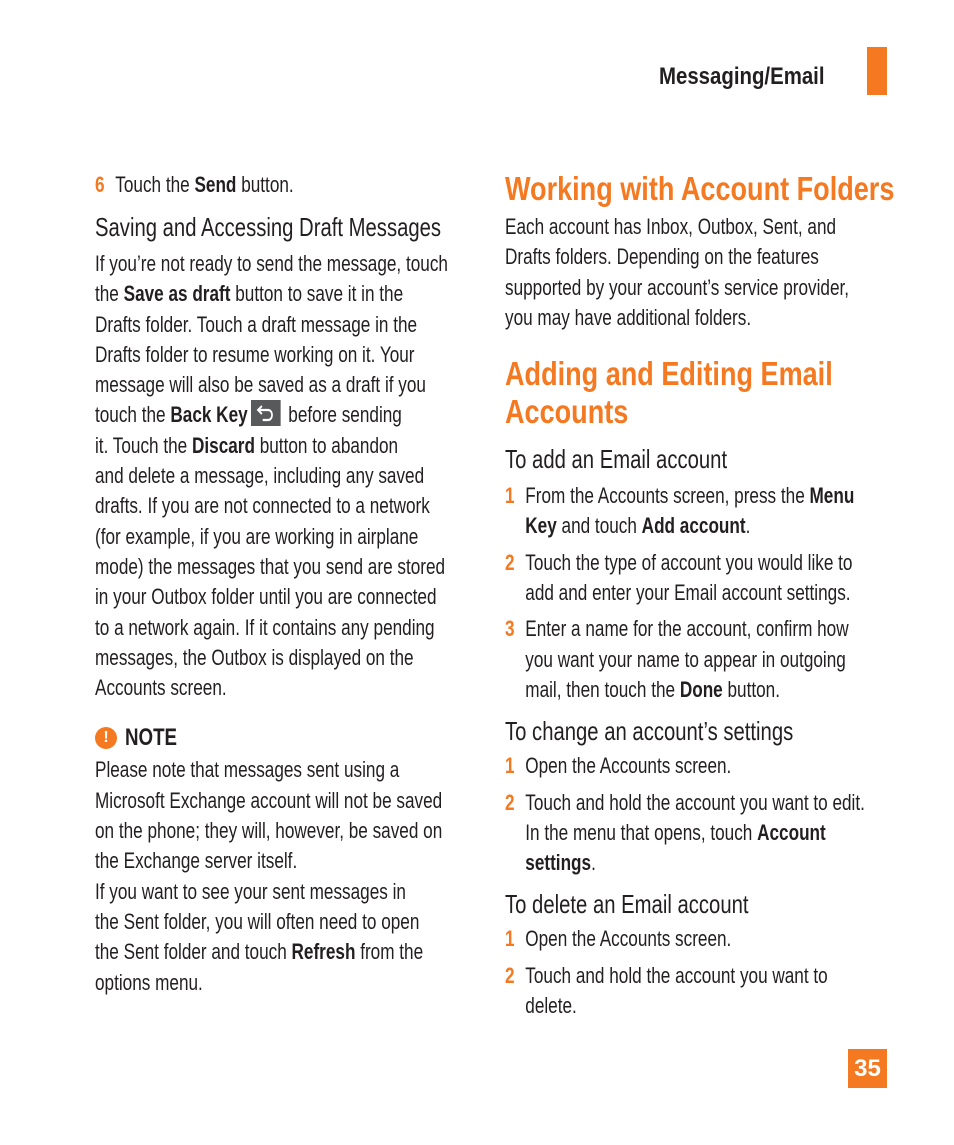 Image resolution: width=954 pixels, height=1145 pixels. Describe the element at coordinates (867, 1068) in the screenshot. I see `page-number: 35` at that location.